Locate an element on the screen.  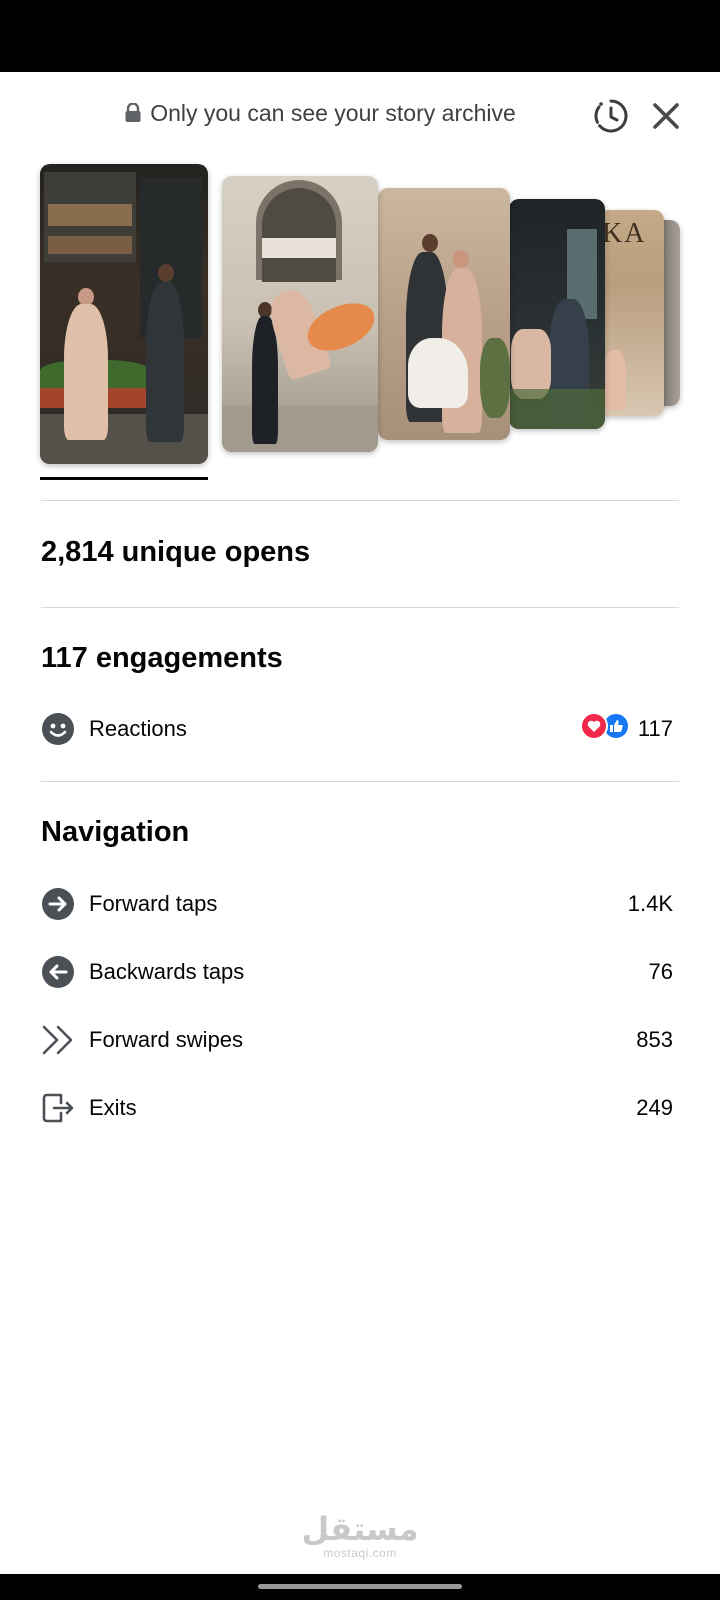
reactions-label: Reactions is located at coordinates (138, 728).